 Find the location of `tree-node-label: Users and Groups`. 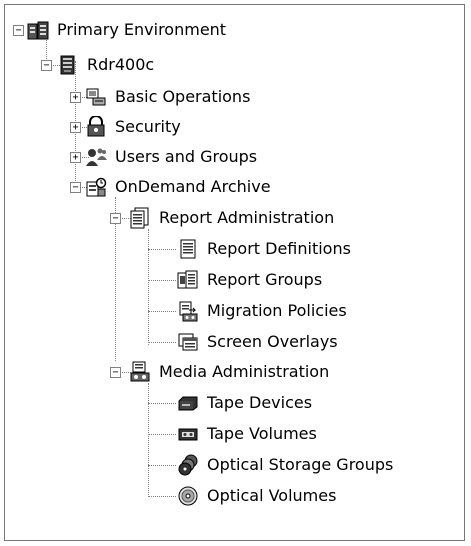

tree-node-label: Users and Groups is located at coordinates (186, 156).